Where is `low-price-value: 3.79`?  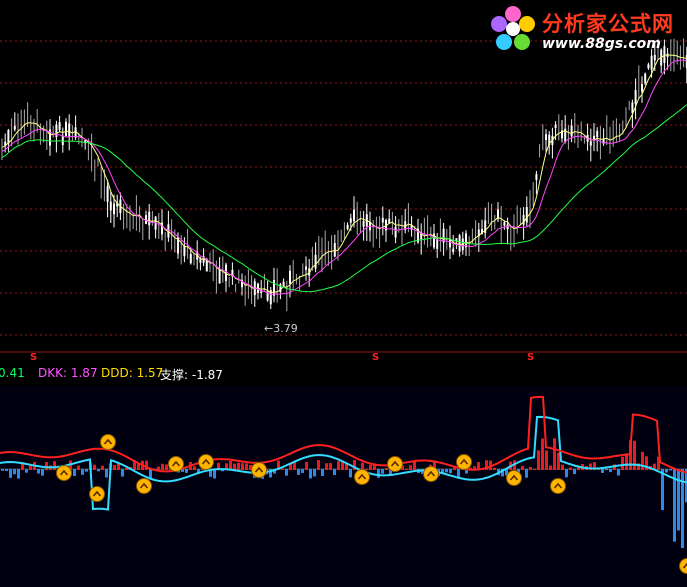 low-price-value: 3.79 is located at coordinates (285, 328).